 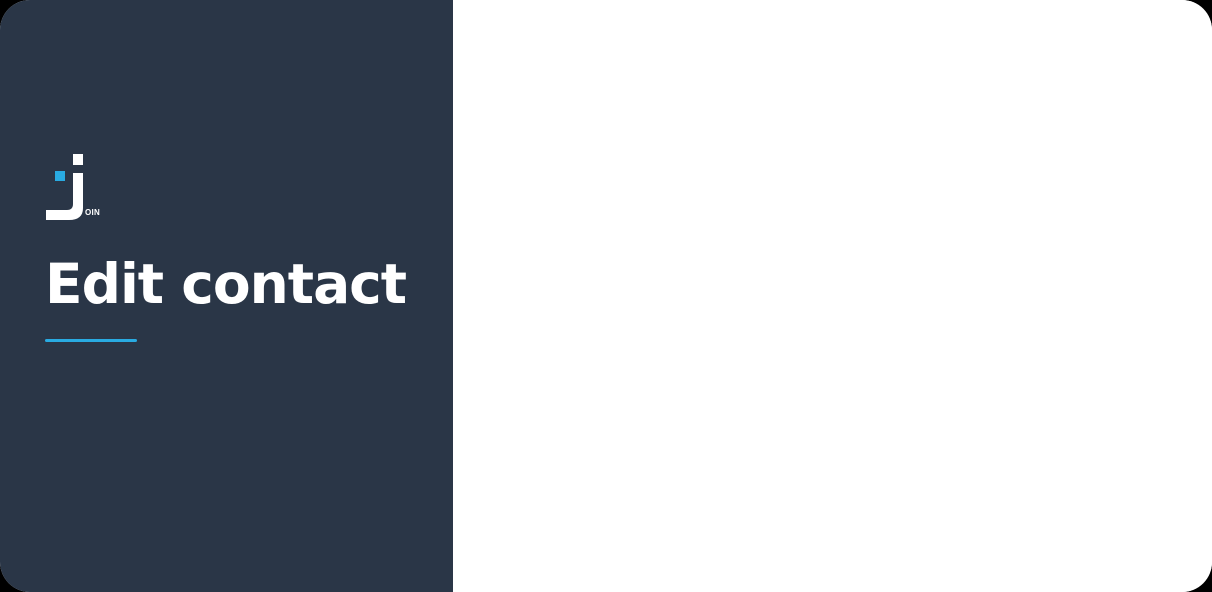 What do you see at coordinates (91, 340) in the screenshot?
I see `title-underline` at bounding box center [91, 340].